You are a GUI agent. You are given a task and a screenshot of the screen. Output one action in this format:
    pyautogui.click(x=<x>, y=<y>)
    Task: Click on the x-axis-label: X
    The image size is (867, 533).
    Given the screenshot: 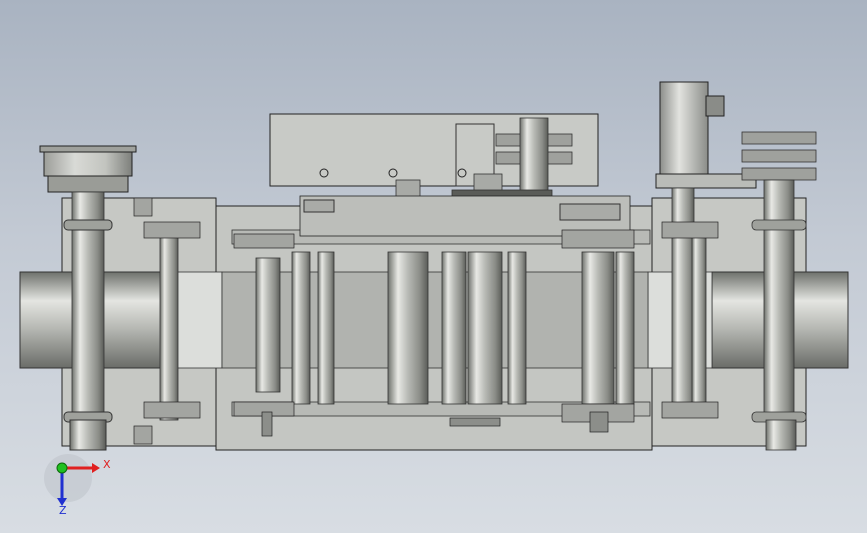 What is the action you would take?
    pyautogui.click(x=107, y=464)
    